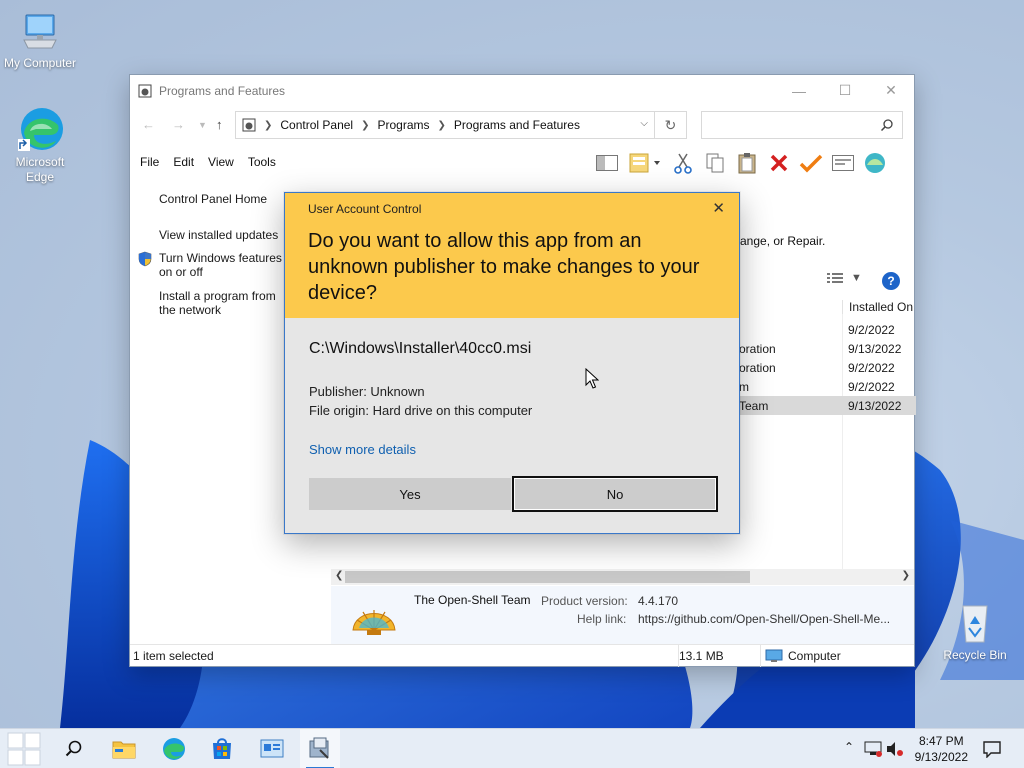 The height and width of the screenshot is (768, 1024). What do you see at coordinates (421, 410) in the screenshot?
I see `uac-file-origin: File origin: Hard drive on this computer` at bounding box center [421, 410].